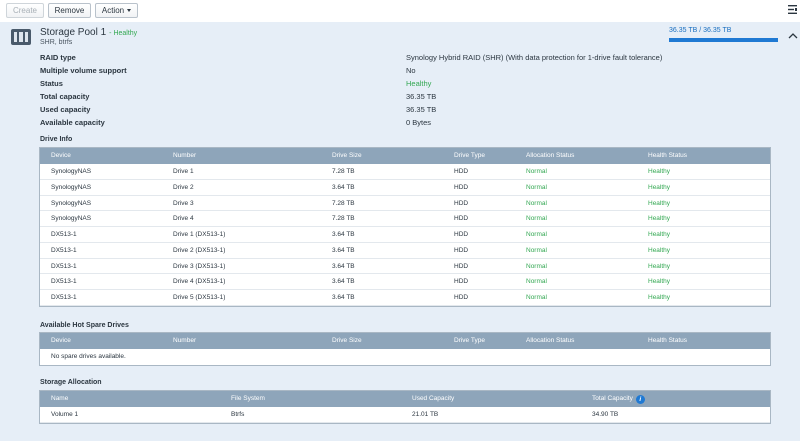  I want to click on drive-info-title: Drive Info, so click(56, 139).